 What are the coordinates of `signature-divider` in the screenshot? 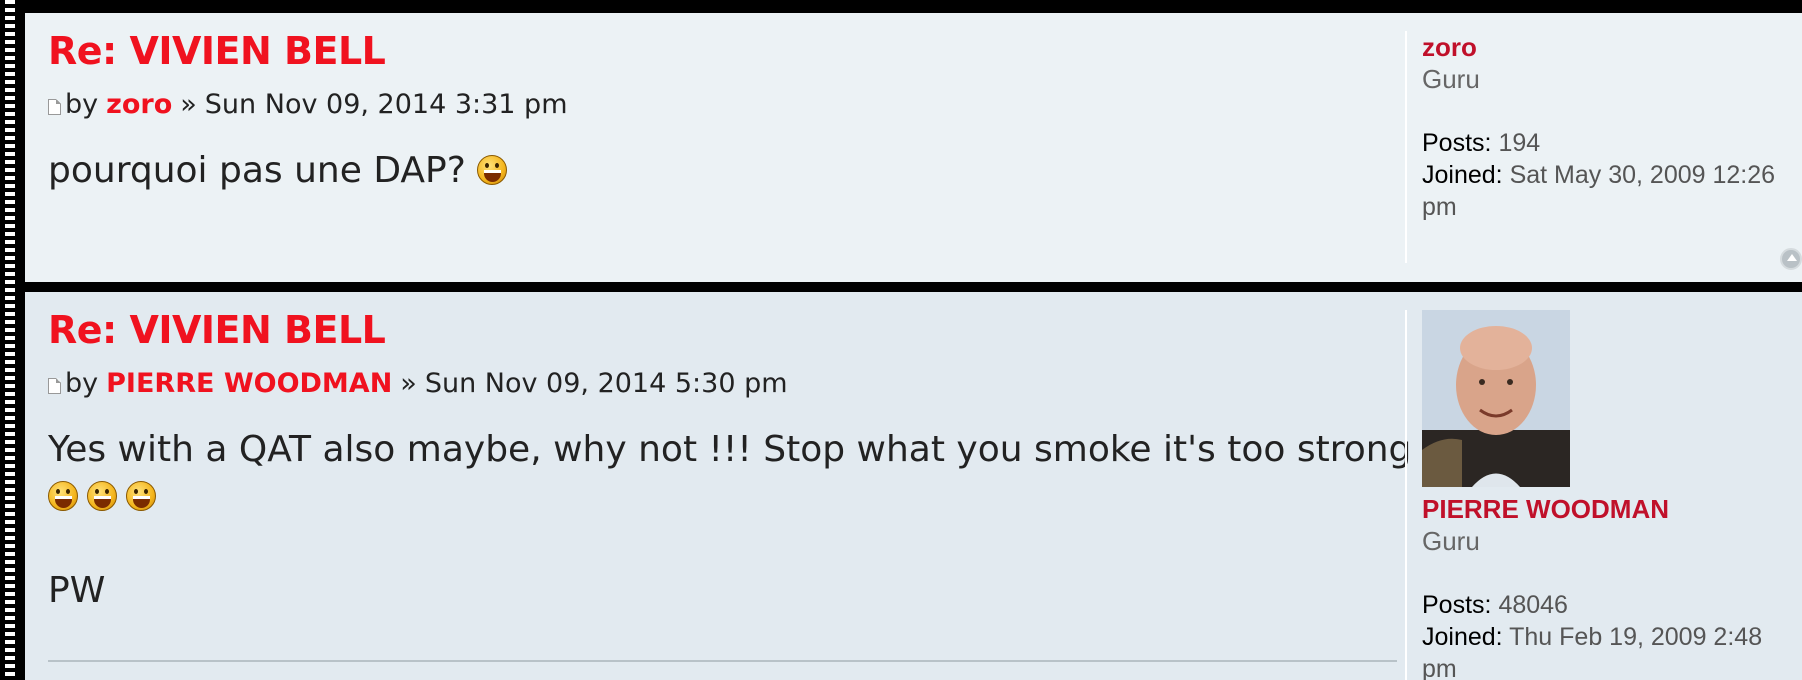 It's located at (722, 661).